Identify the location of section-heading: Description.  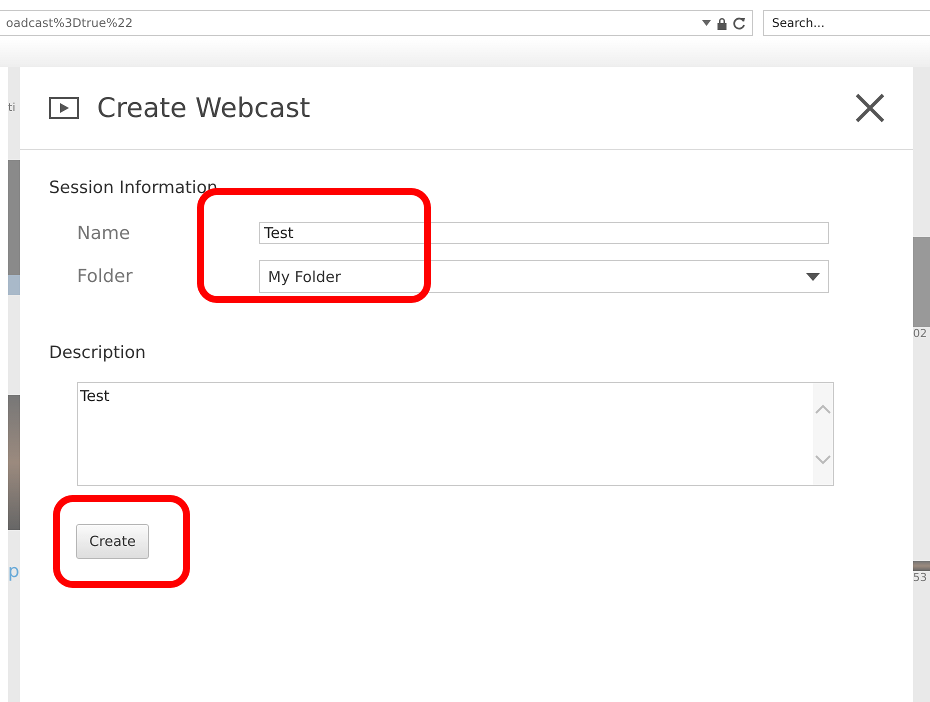
(98, 354).